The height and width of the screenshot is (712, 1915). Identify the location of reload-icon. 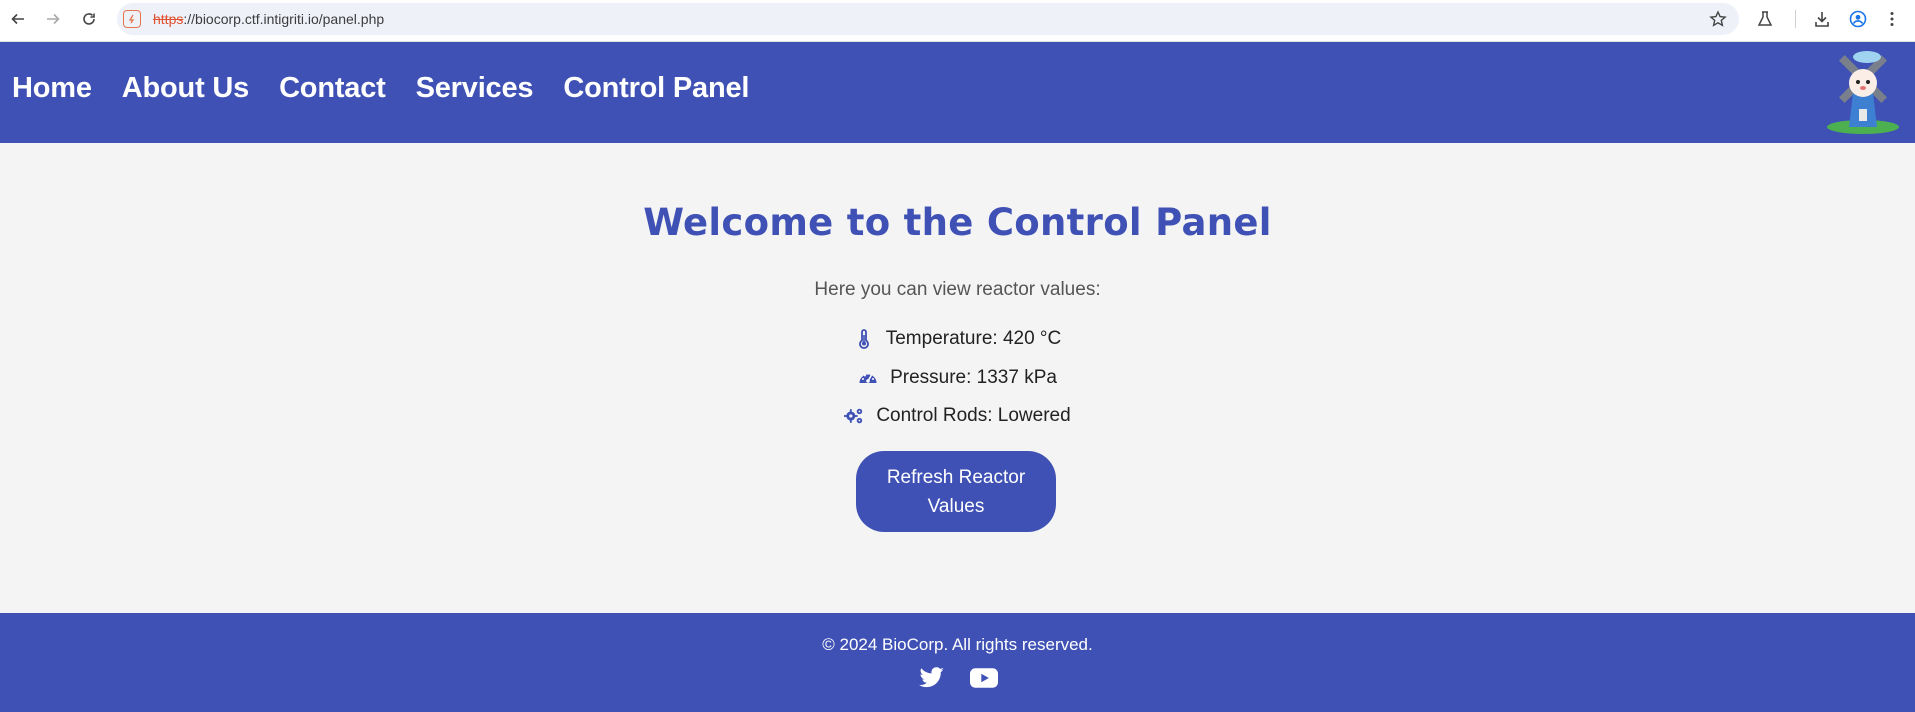
(89, 19).